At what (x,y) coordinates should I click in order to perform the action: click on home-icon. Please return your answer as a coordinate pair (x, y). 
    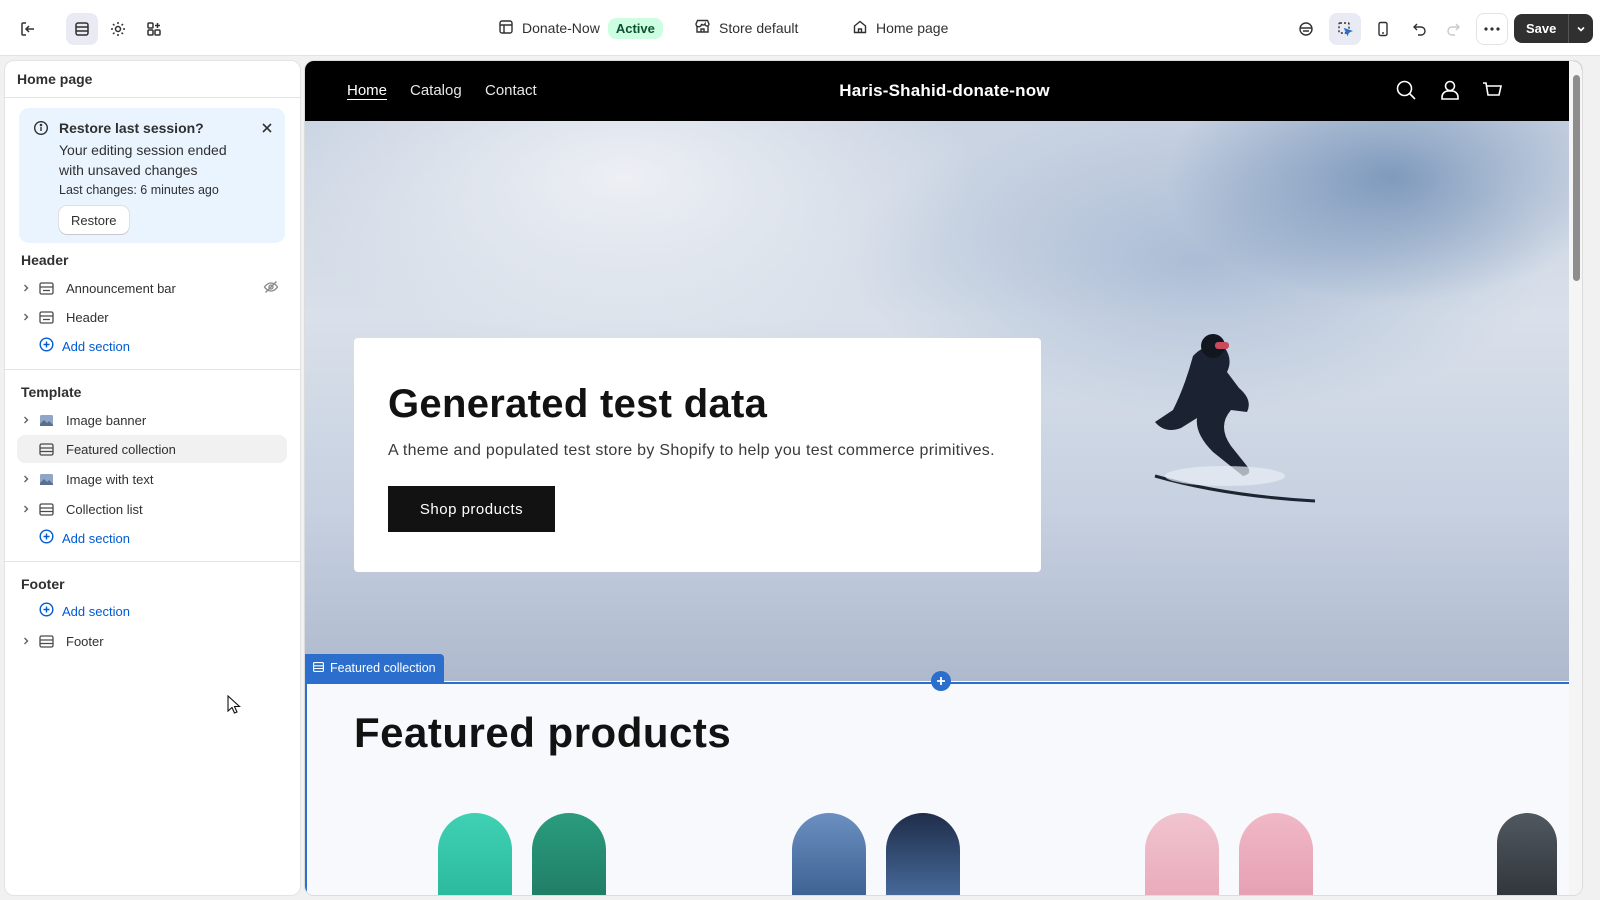
    Looking at the image, I should click on (860, 28).